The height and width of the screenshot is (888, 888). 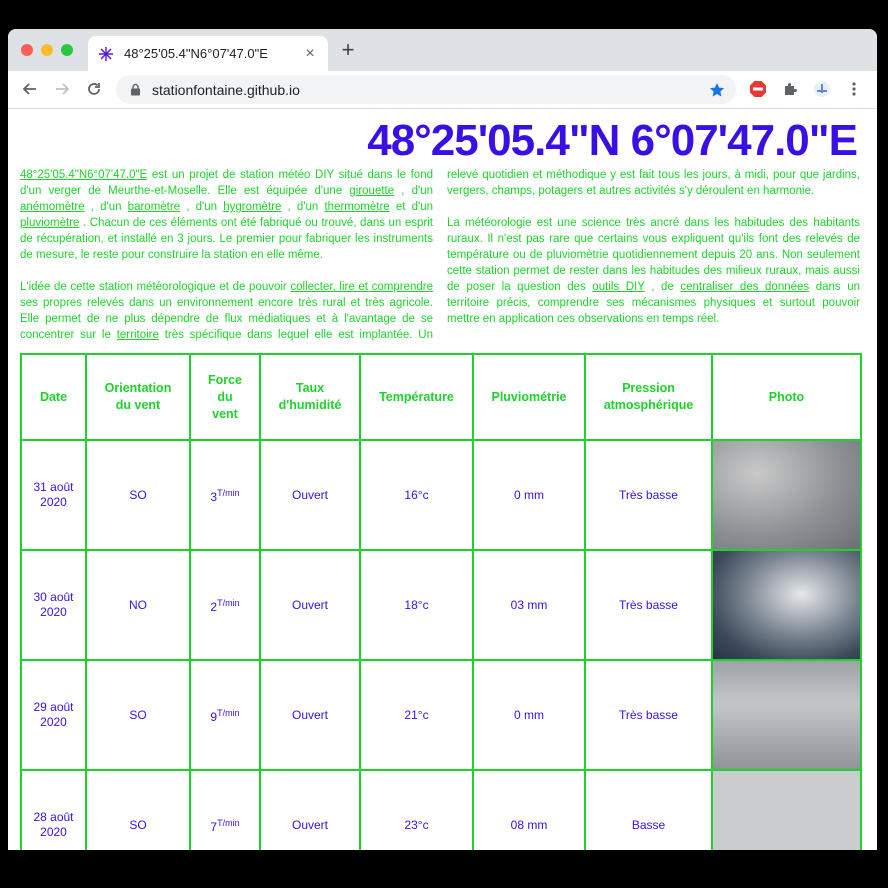 What do you see at coordinates (27, 50) in the screenshot?
I see `close-window-button` at bounding box center [27, 50].